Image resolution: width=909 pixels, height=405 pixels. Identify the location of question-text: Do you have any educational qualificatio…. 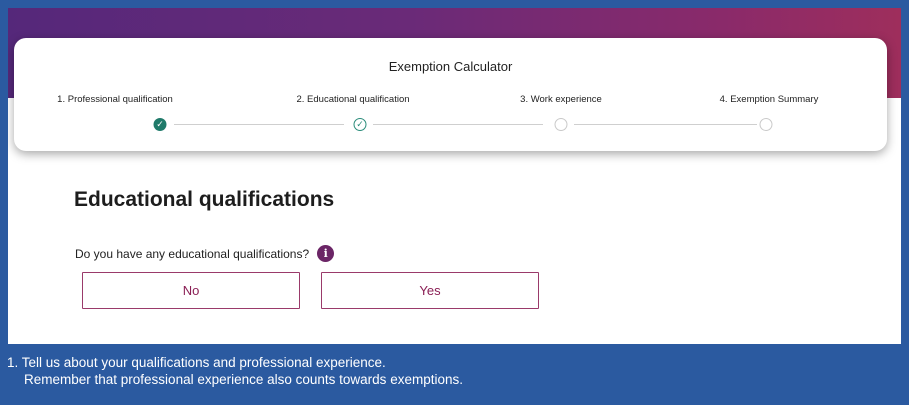
(192, 253).